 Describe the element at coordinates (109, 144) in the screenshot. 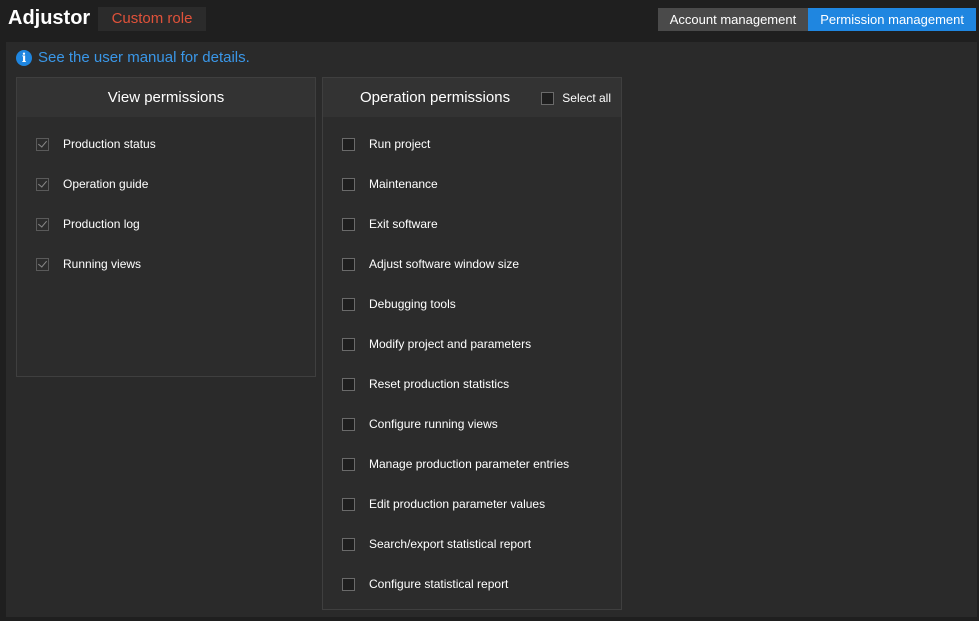

I see `permission-label: Production status` at that location.